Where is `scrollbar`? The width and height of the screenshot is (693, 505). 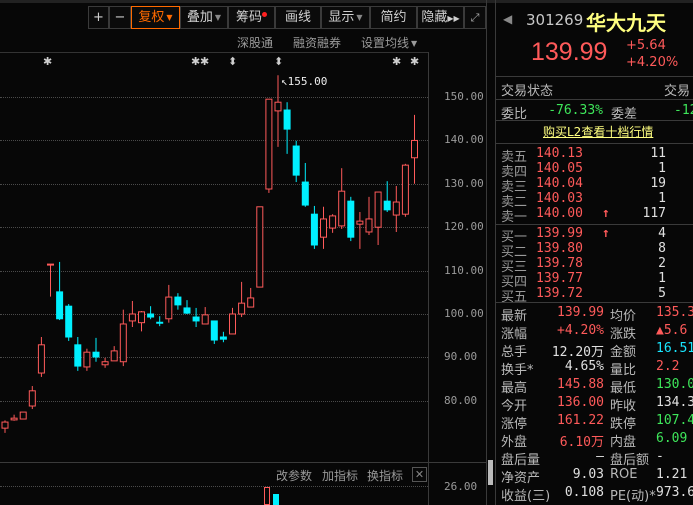
scrollbar is located at coordinates (490, 472).